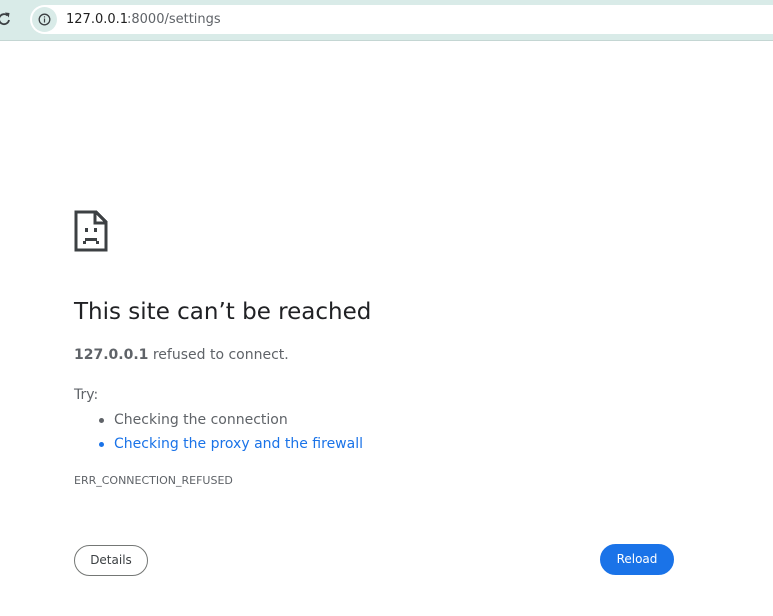 The width and height of the screenshot is (773, 616). Describe the element at coordinates (174, 19) in the screenshot. I see `url-path: :8000/settings` at that location.